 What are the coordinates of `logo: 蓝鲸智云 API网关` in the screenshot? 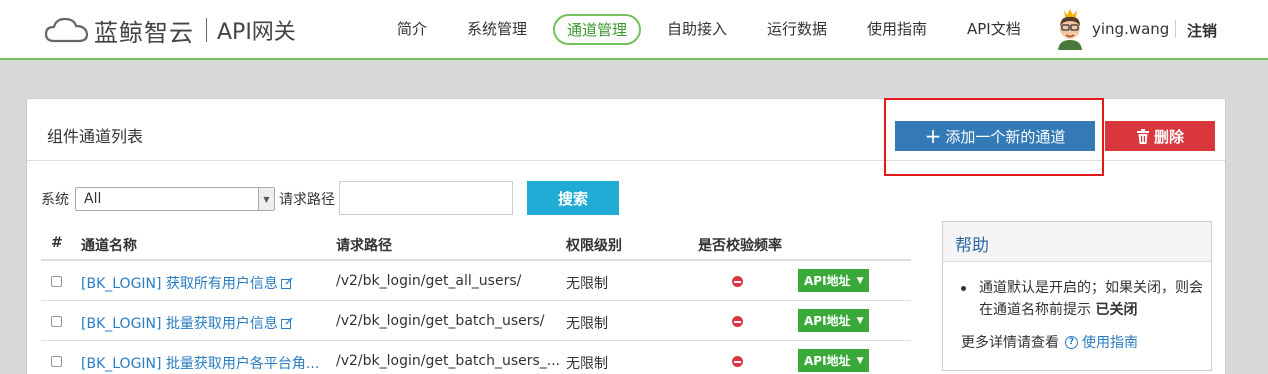 It's located at (170, 30).